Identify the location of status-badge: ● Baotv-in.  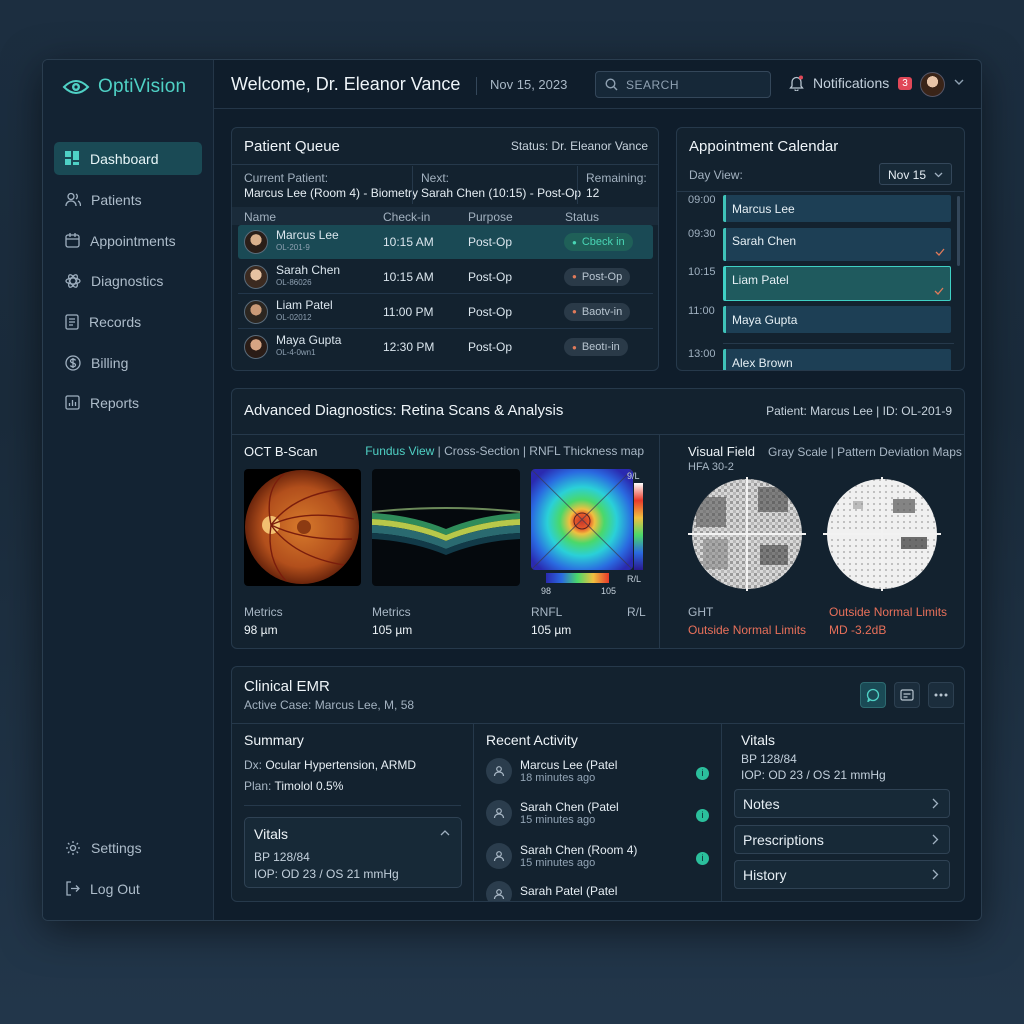
(597, 311).